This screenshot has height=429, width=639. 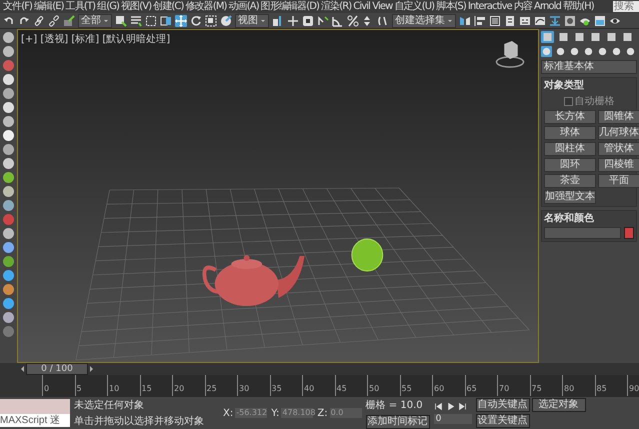 I want to click on object-type-button: 平面, so click(x=618, y=181).